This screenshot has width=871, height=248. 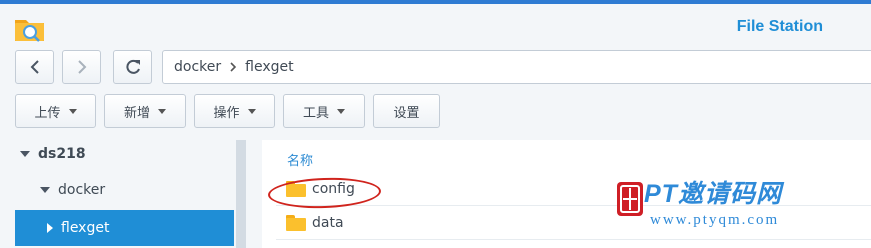 I want to click on settings-button-label: 设置, so click(x=406, y=113).